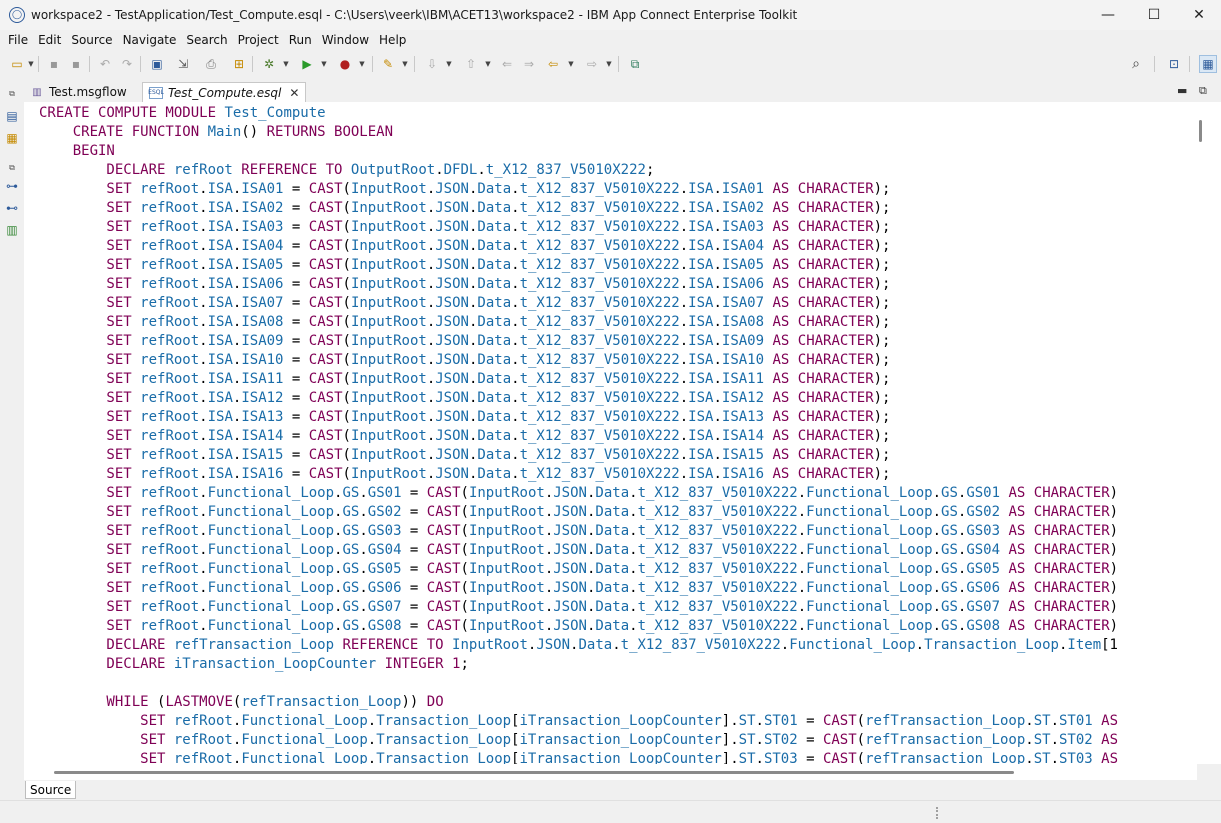 Image resolution: width=1221 pixels, height=823 pixels. I want to click on tab-test-msgflow: ▥ Test.msgflow, so click(78, 92).